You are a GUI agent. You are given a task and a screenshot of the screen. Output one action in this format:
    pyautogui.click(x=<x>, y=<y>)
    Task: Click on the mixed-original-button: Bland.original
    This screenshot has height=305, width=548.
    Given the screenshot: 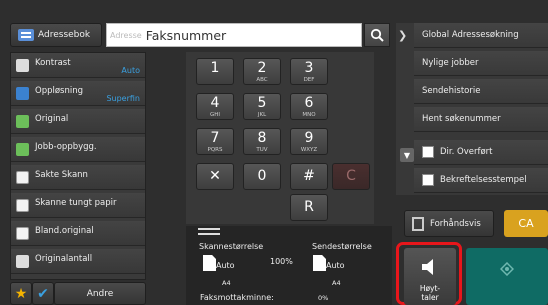 What is the action you would take?
    pyautogui.click(x=78, y=233)
    